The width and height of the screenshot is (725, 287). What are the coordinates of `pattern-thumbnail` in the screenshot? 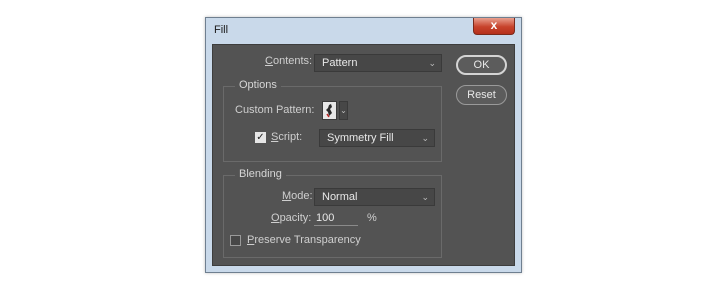 It's located at (329, 110).